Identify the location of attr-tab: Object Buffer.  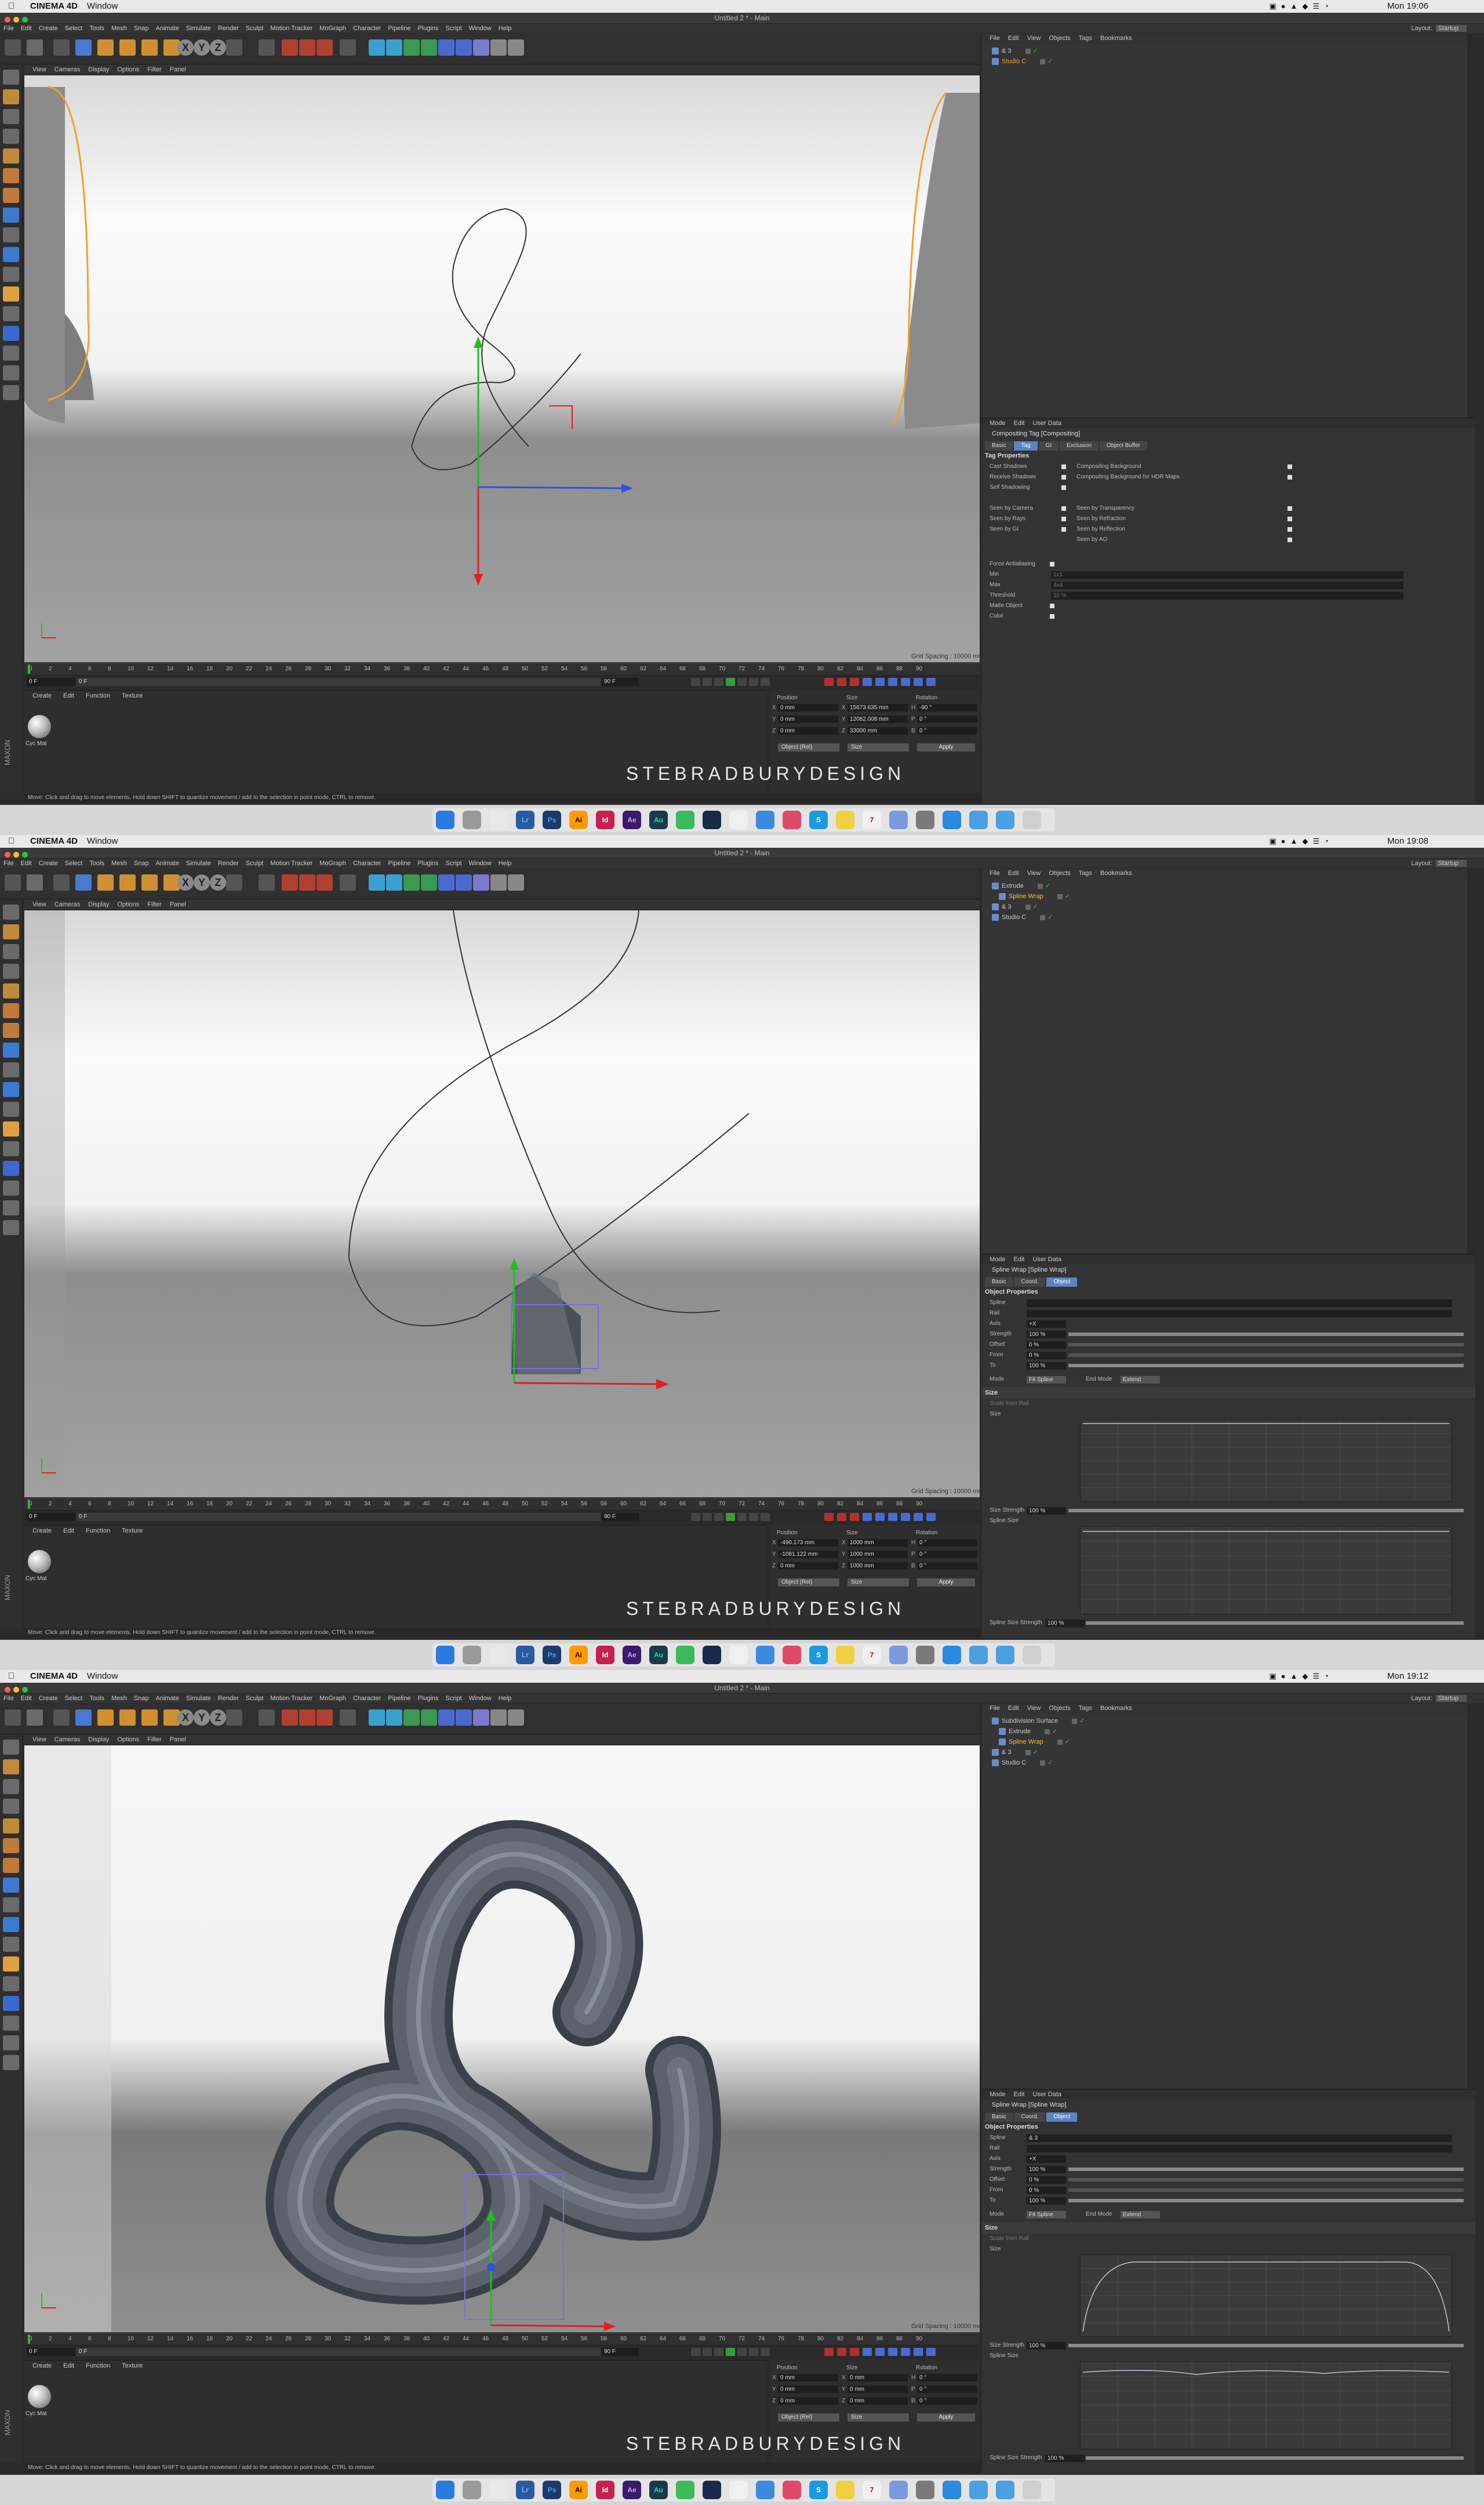
(1123, 446).